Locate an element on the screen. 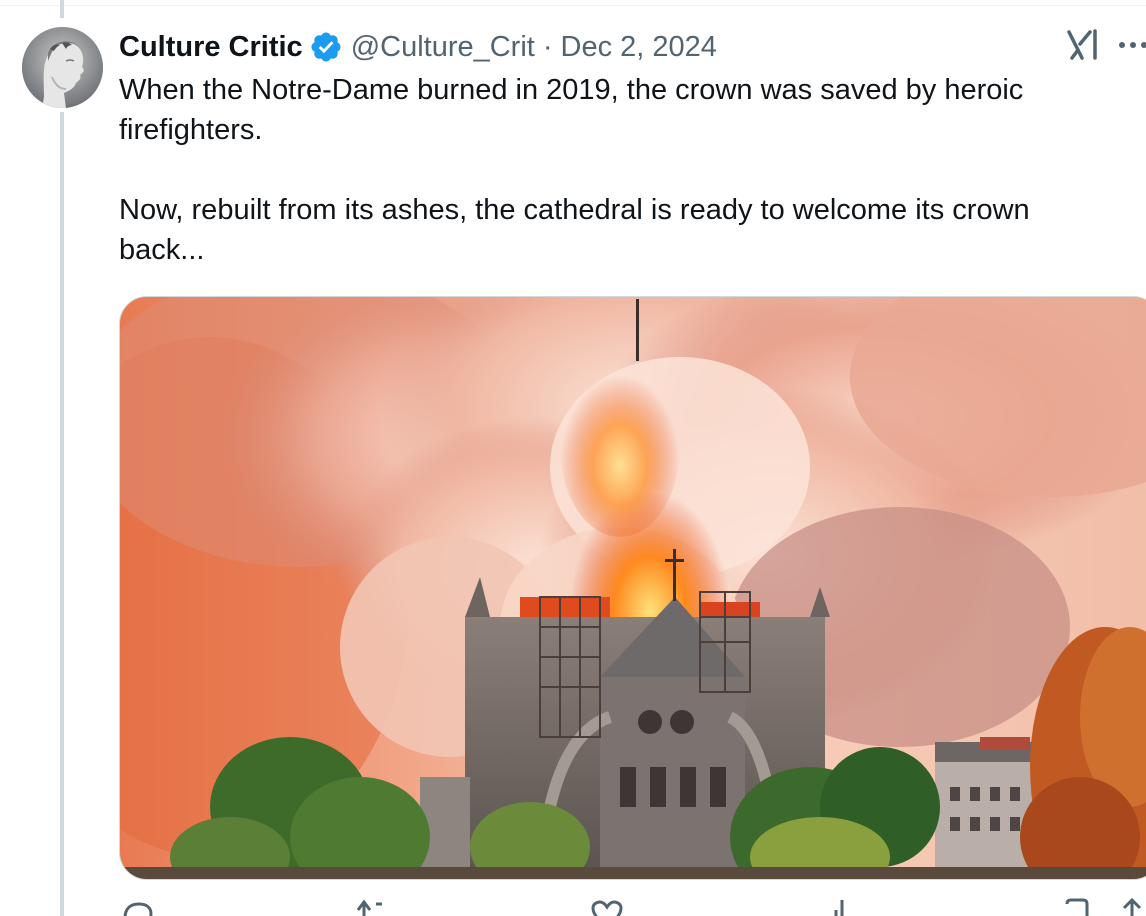  divider is located at coordinates (573, 3).